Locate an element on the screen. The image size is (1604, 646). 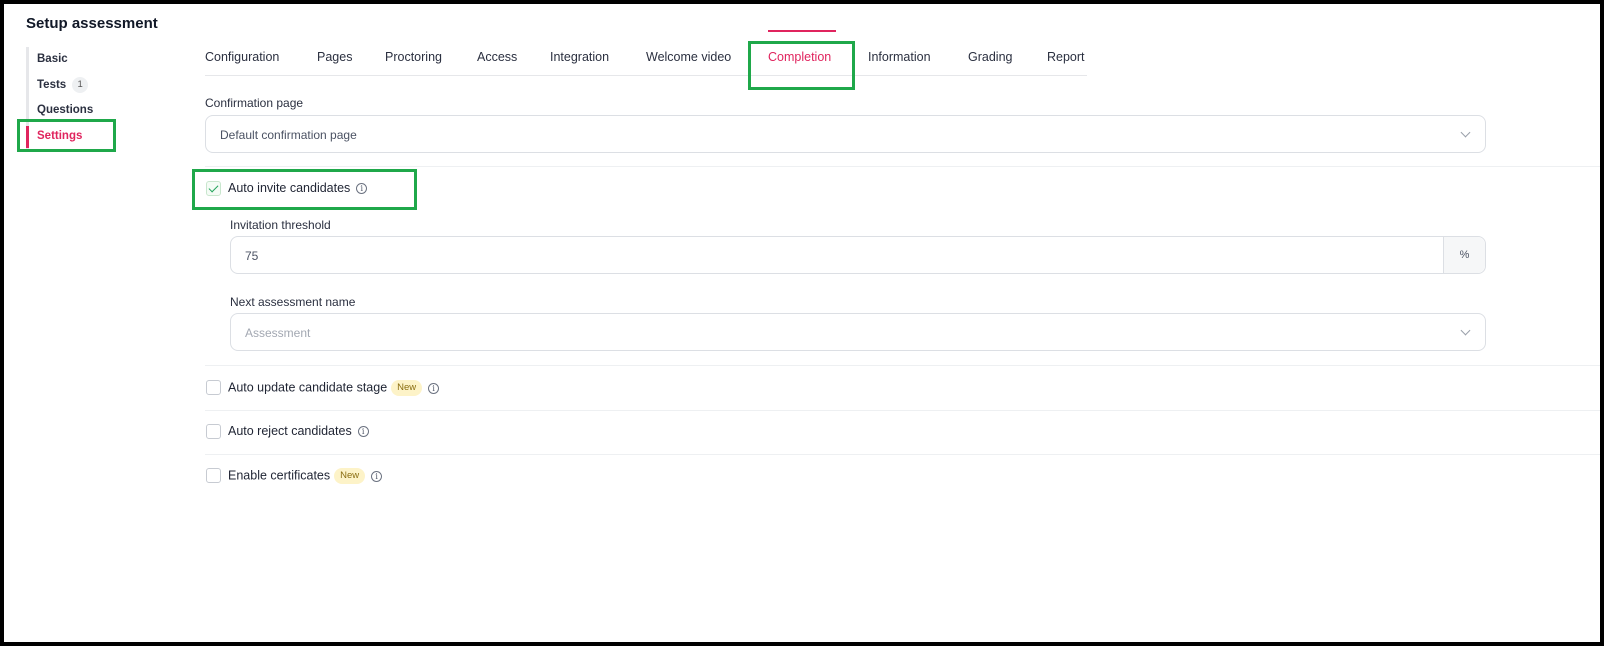
nav-item-settings: Settings is located at coordinates (59, 136).